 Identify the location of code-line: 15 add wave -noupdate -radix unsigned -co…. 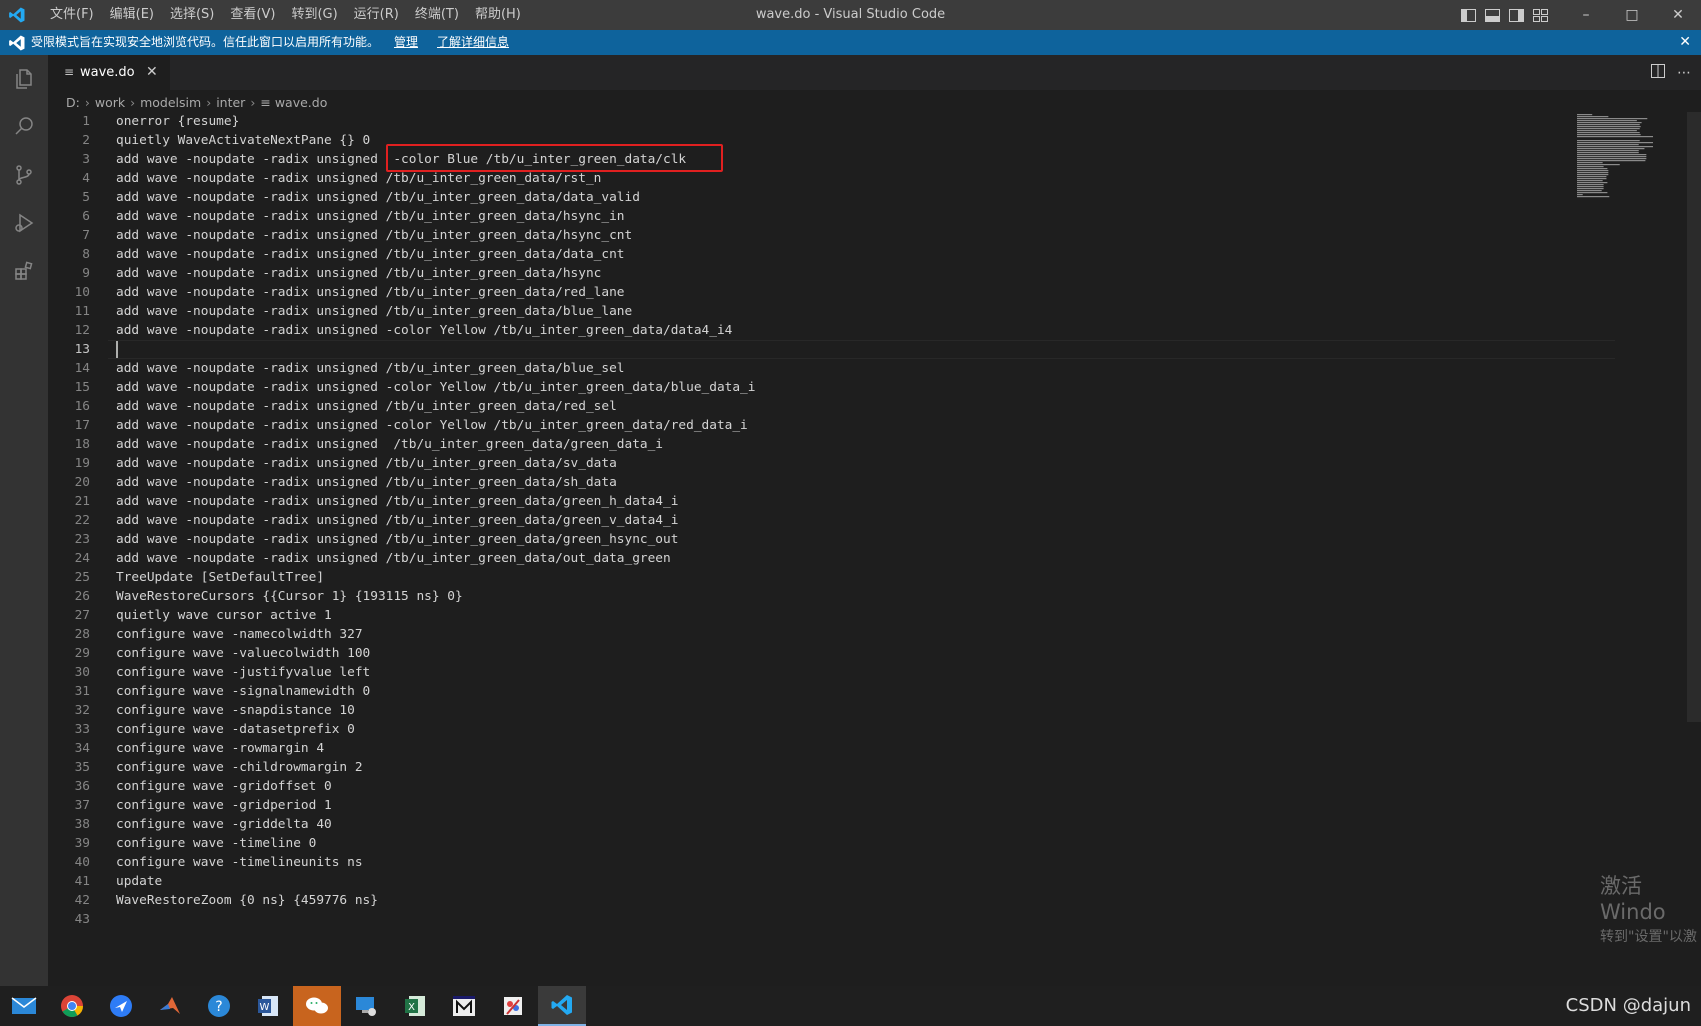
(808, 387).